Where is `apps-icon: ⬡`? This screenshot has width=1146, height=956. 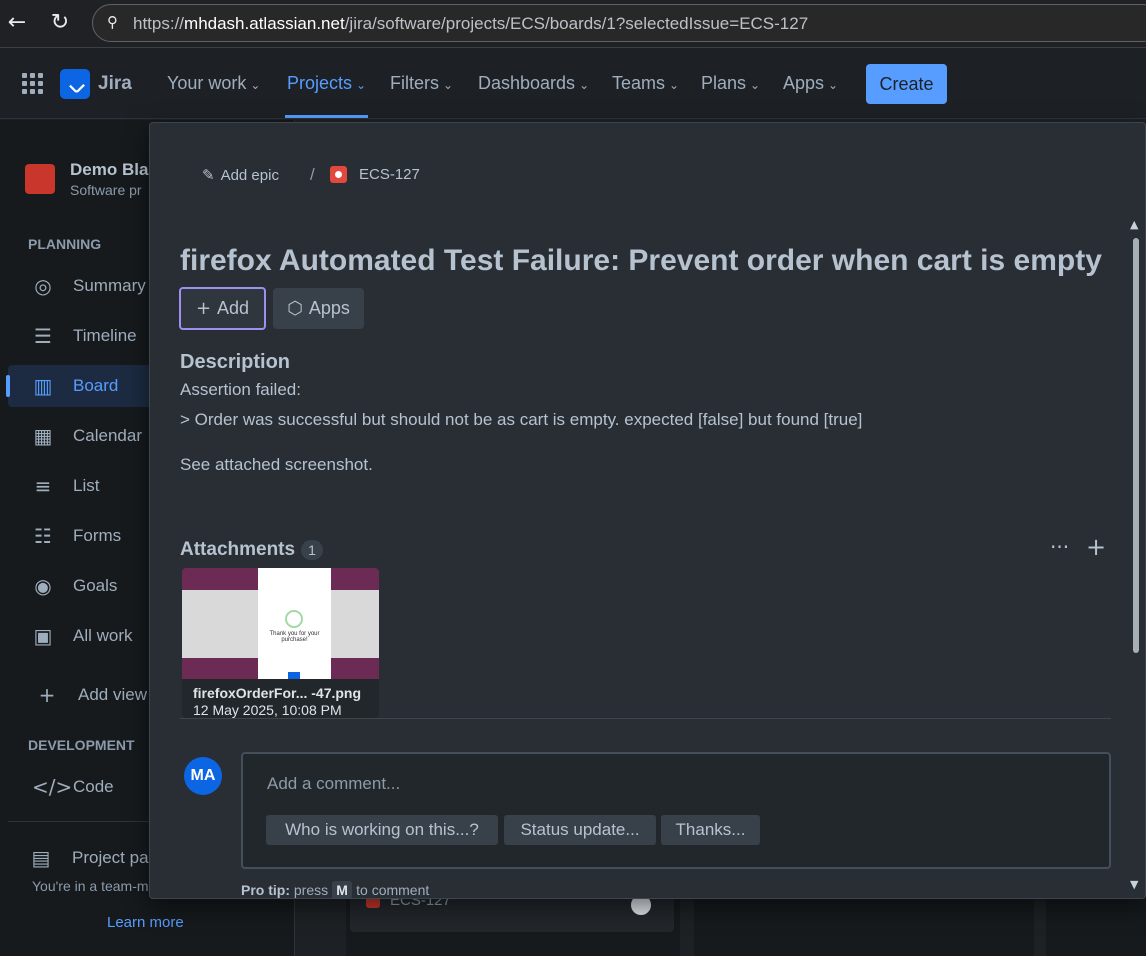 apps-icon: ⬡ is located at coordinates (295, 308).